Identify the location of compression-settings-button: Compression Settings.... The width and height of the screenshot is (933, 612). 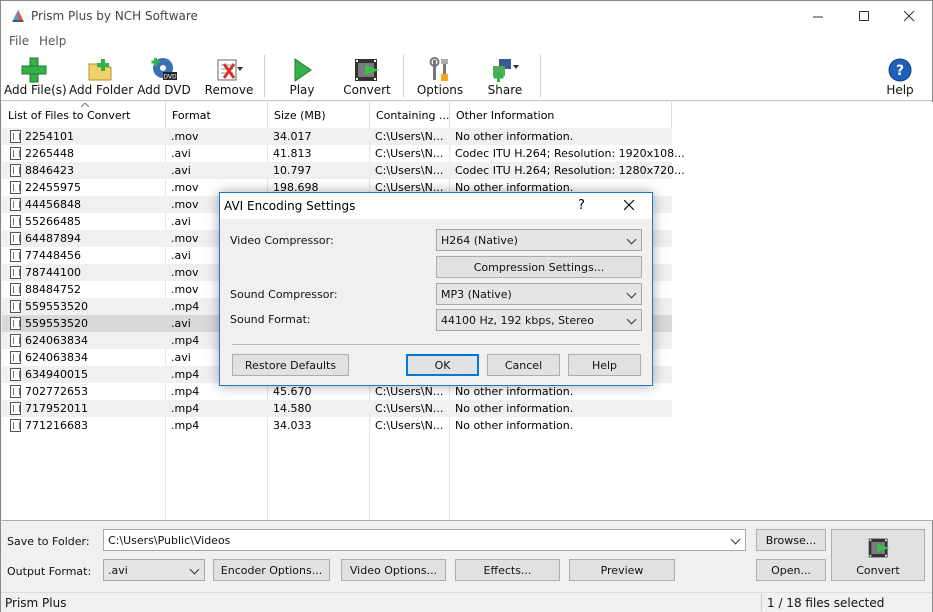
(539, 267).